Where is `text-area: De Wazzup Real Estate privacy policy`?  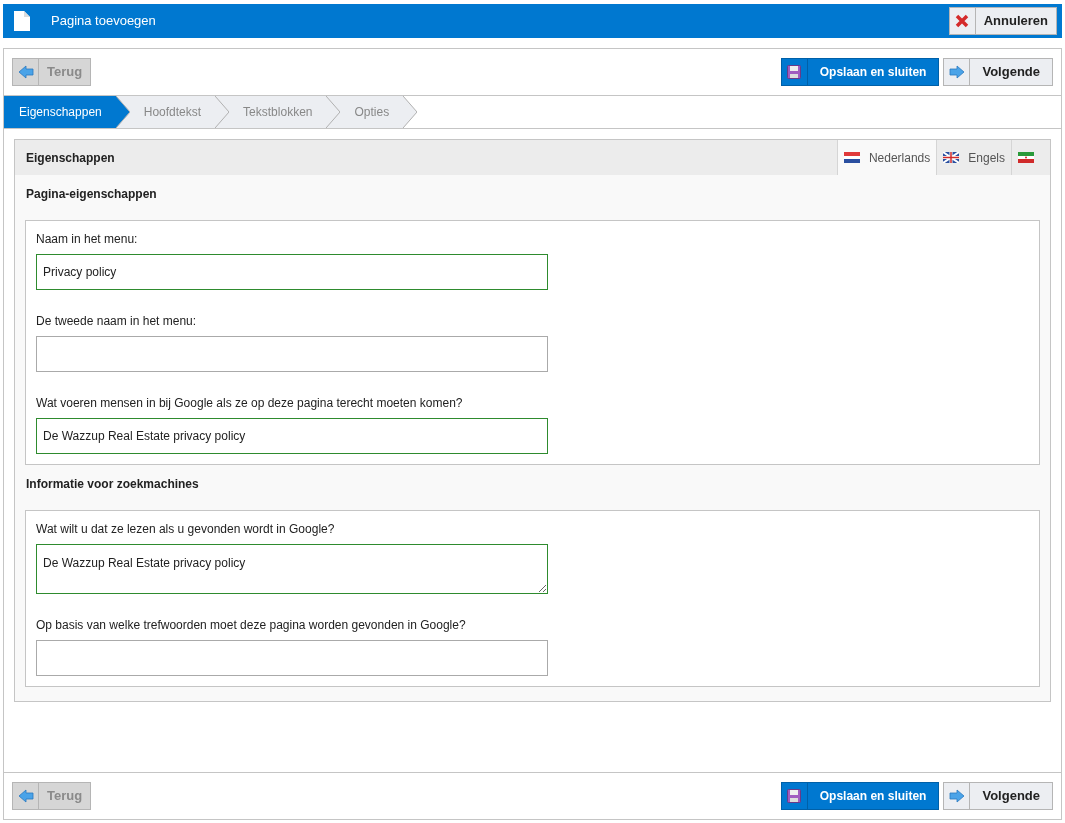 text-area: De Wazzup Real Estate privacy policy is located at coordinates (292, 569).